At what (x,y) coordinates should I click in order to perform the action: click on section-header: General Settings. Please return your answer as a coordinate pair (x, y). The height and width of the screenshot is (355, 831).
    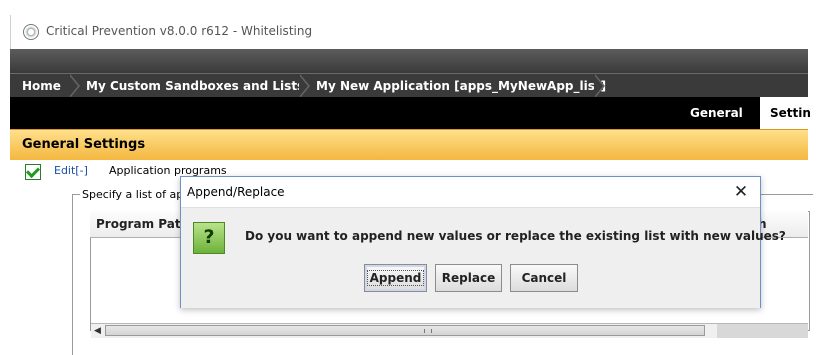
    Looking at the image, I should click on (409, 145).